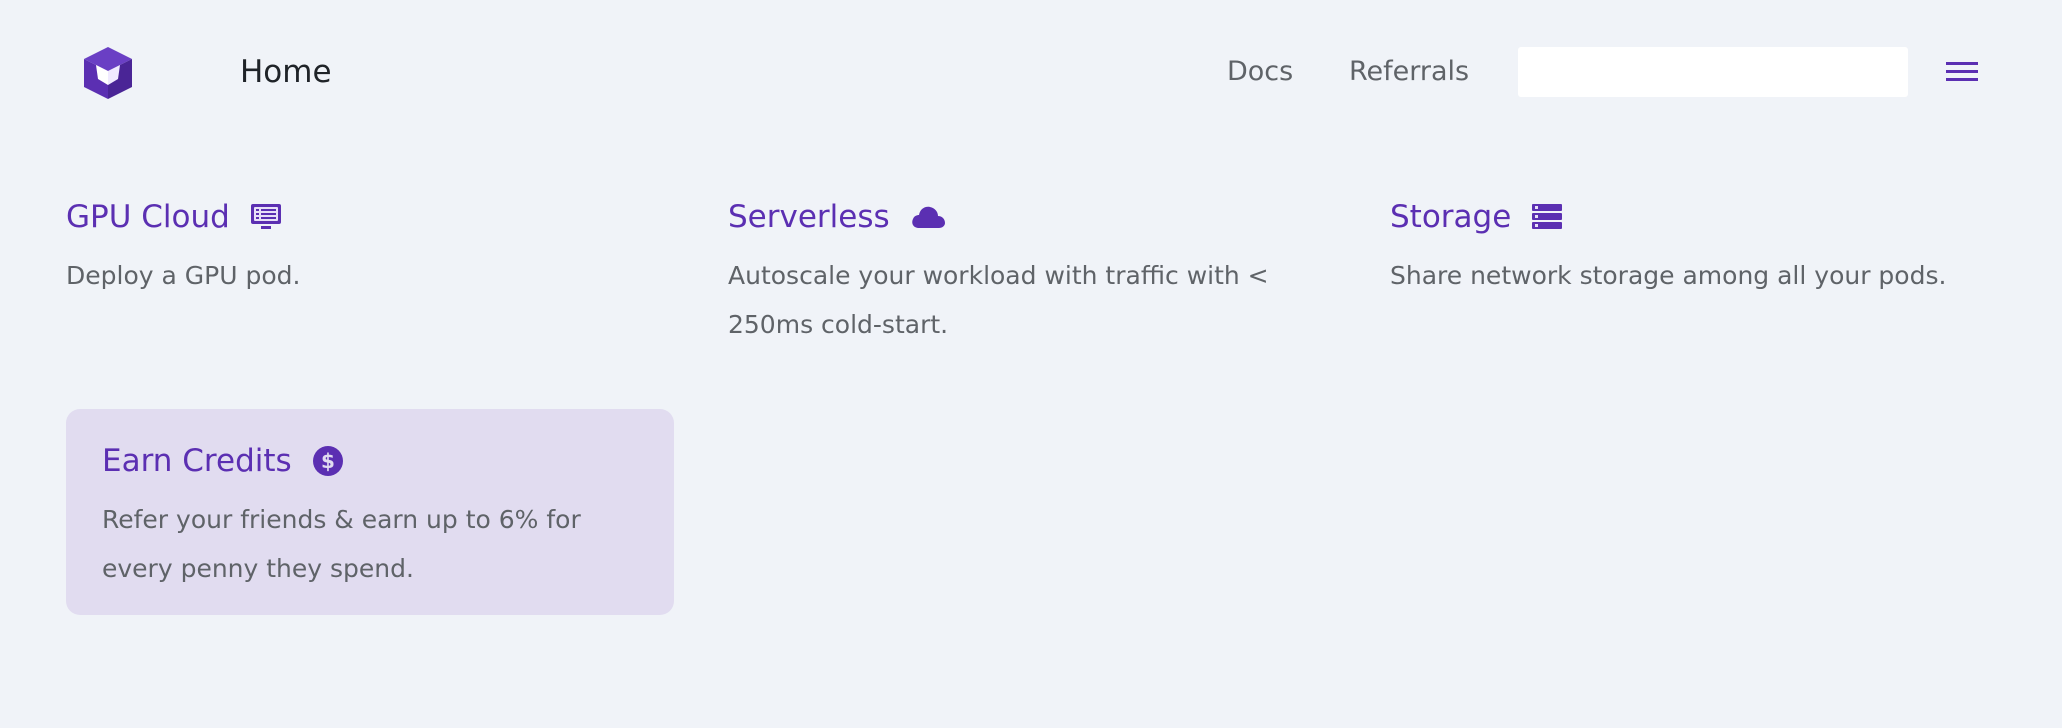 This screenshot has height=728, width=2062. Describe the element at coordinates (928, 217) in the screenshot. I see `cloud-icon` at that location.